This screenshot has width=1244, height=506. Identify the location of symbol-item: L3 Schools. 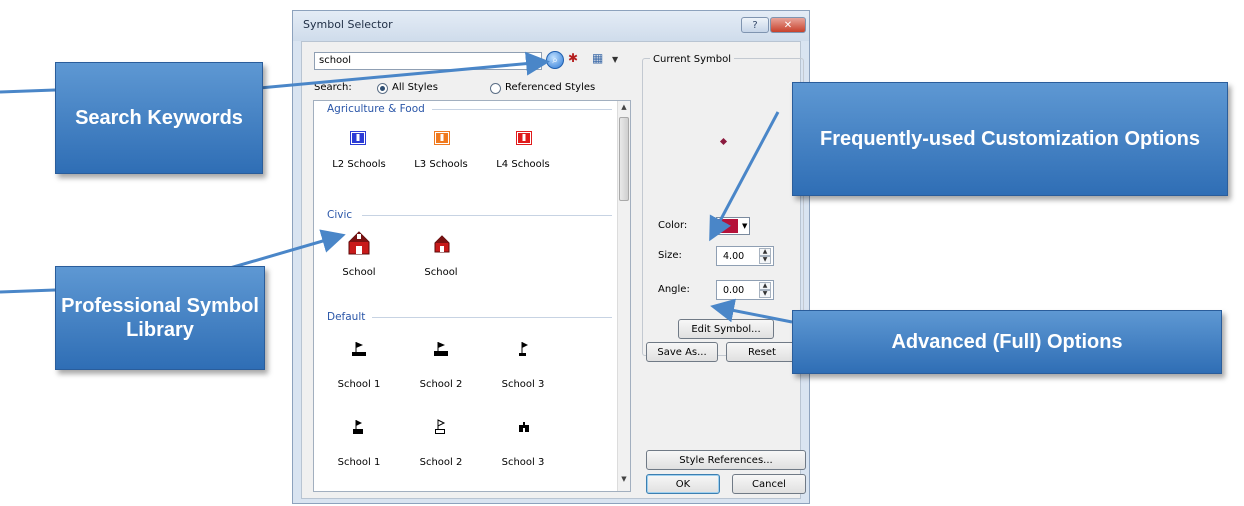
(441, 156).